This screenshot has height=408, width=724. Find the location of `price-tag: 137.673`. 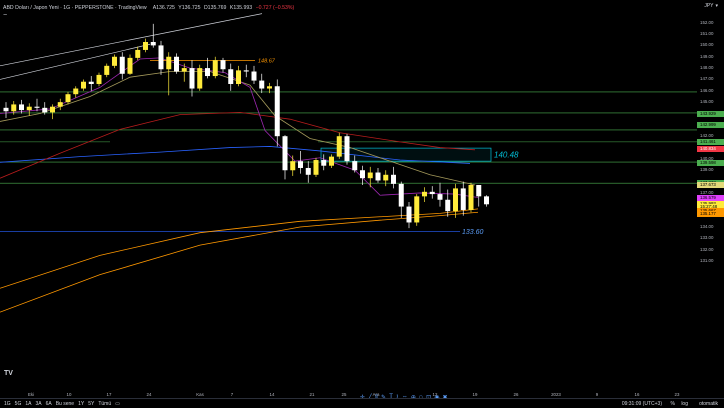

price-tag: 137.673 is located at coordinates (710, 185).